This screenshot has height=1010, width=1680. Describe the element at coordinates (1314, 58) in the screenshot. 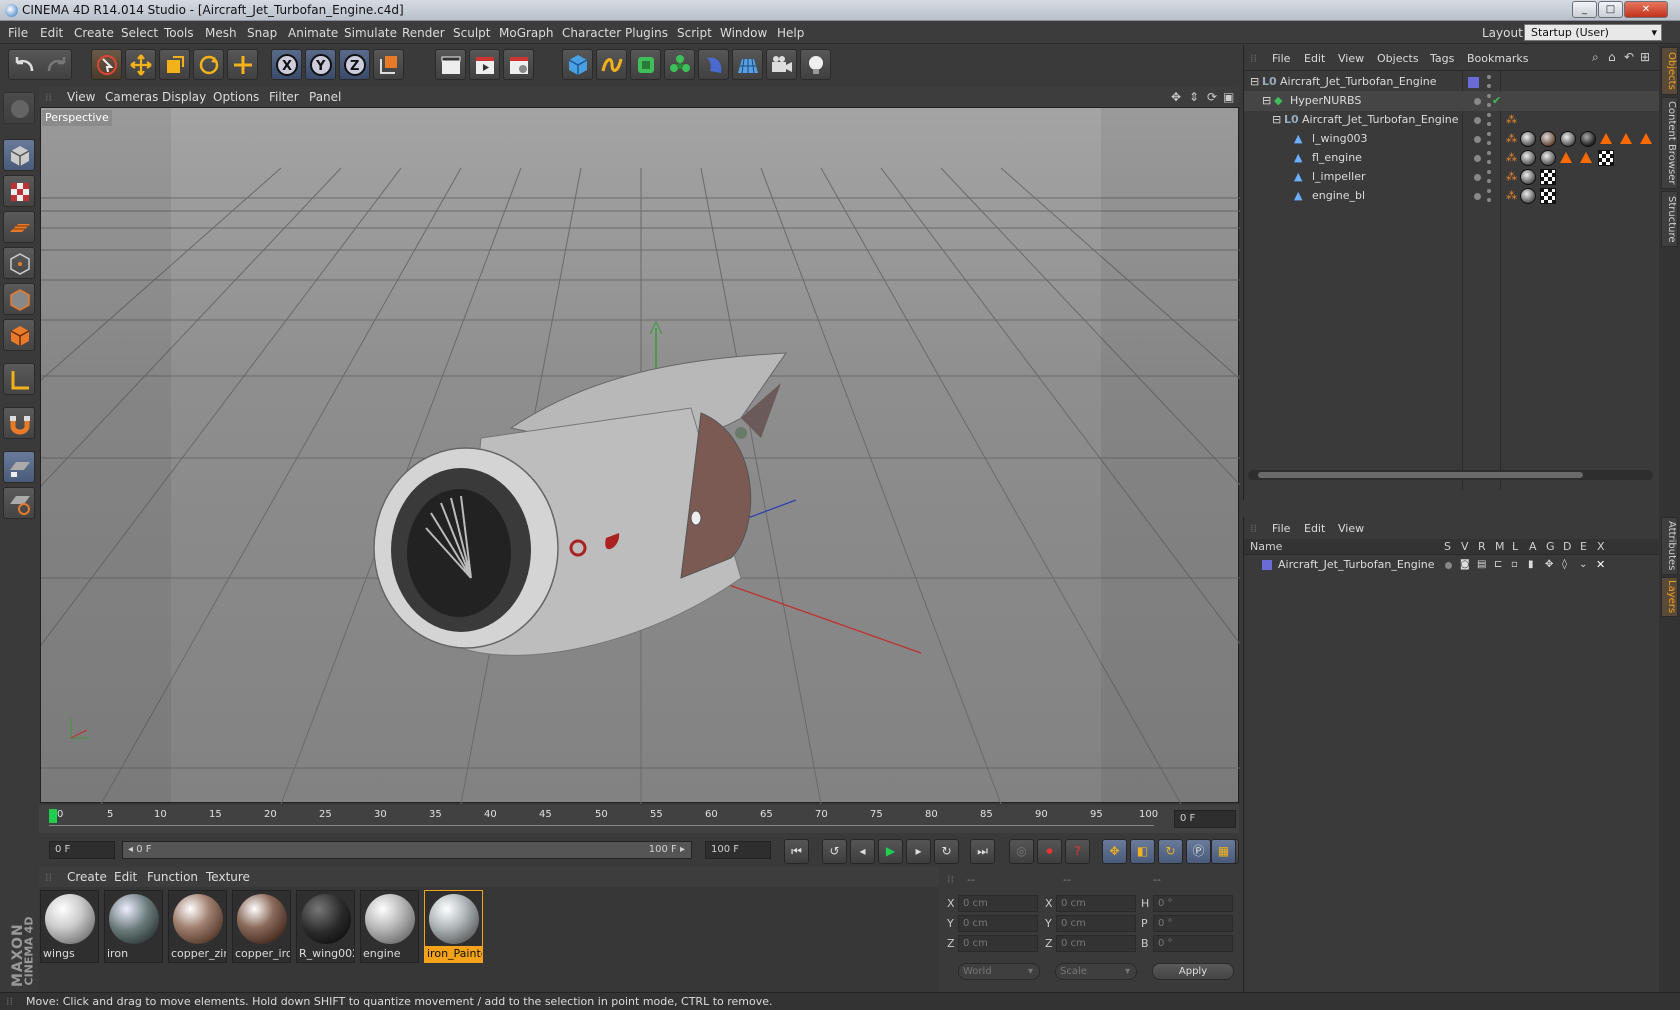

I see `objects-menu-edit: Edit` at that location.